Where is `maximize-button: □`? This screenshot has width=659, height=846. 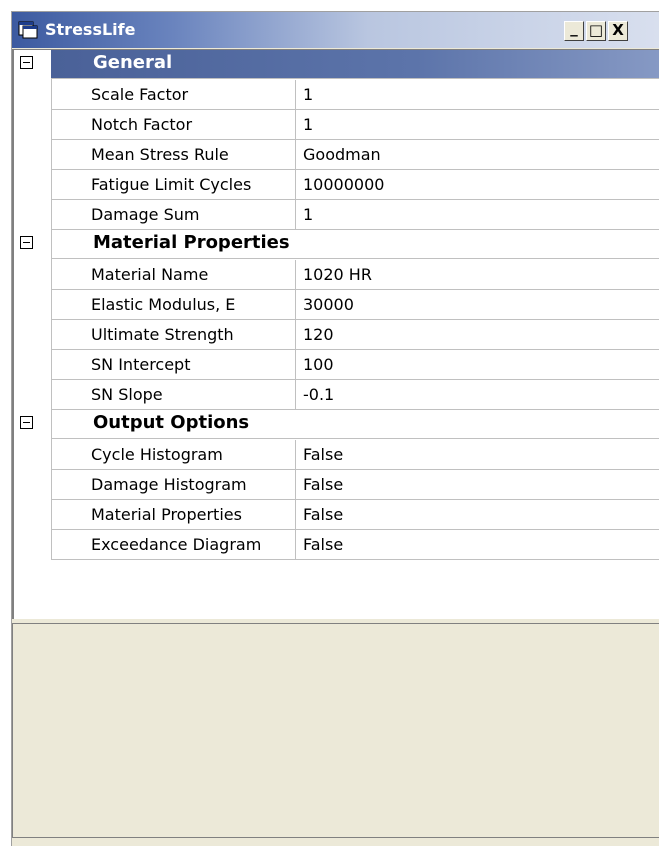
maximize-button: □ is located at coordinates (596, 31).